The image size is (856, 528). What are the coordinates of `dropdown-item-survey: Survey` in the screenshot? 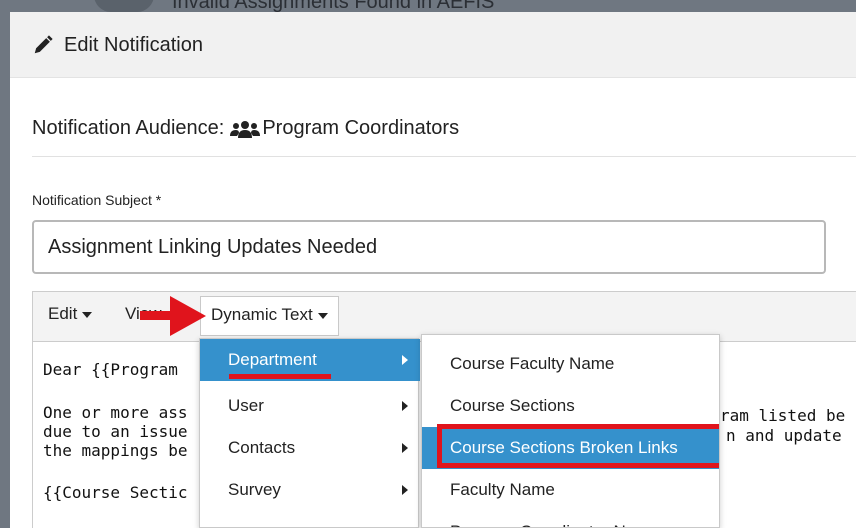 It's located at (310, 490).